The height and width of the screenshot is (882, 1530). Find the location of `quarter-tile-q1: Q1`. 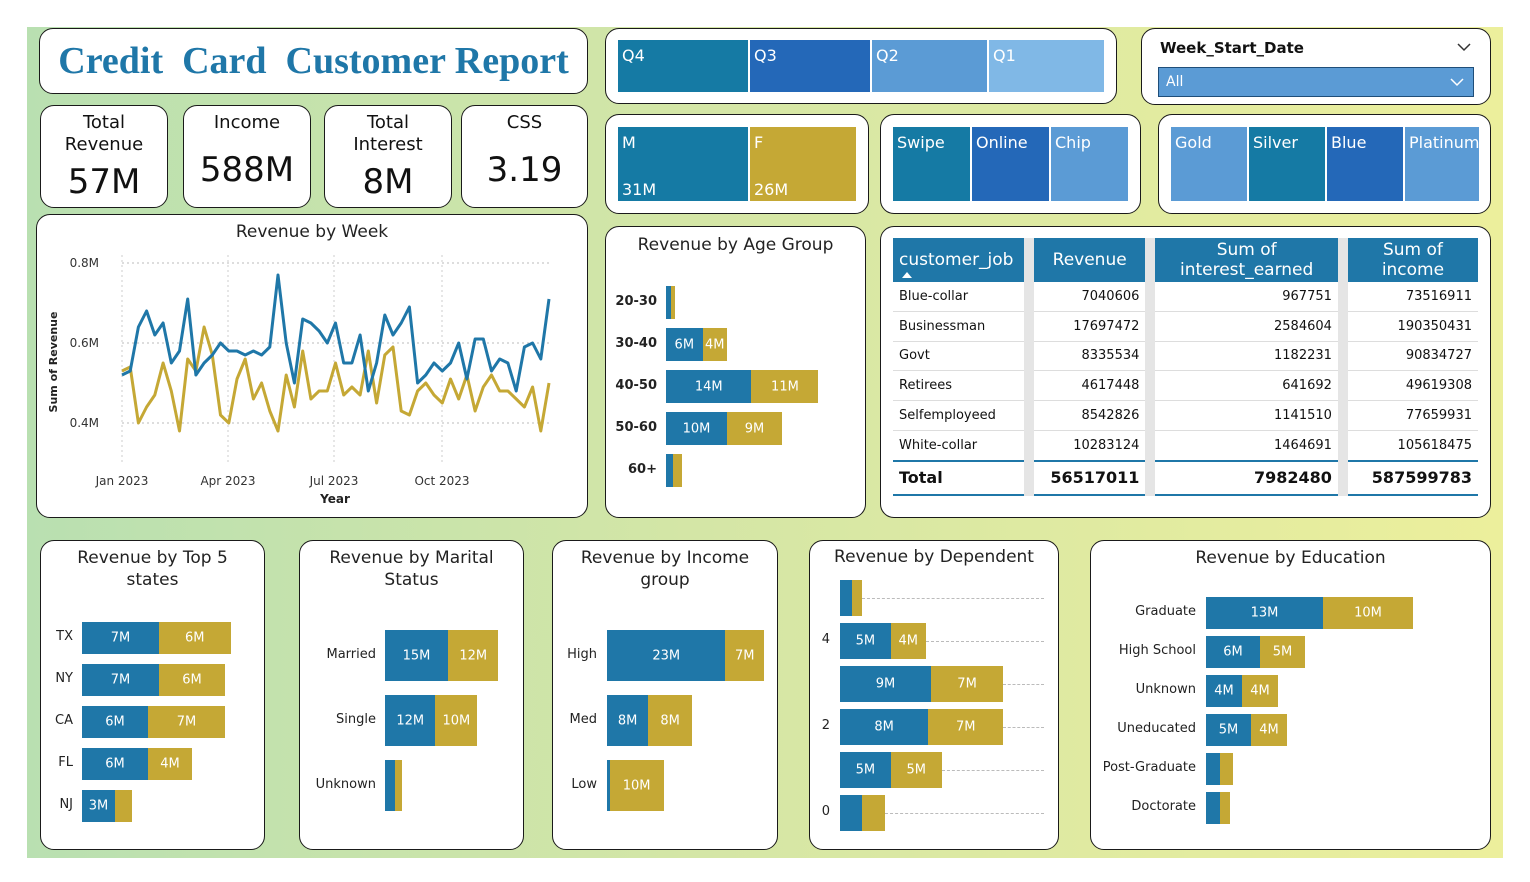

quarter-tile-q1: Q1 is located at coordinates (1046, 66).